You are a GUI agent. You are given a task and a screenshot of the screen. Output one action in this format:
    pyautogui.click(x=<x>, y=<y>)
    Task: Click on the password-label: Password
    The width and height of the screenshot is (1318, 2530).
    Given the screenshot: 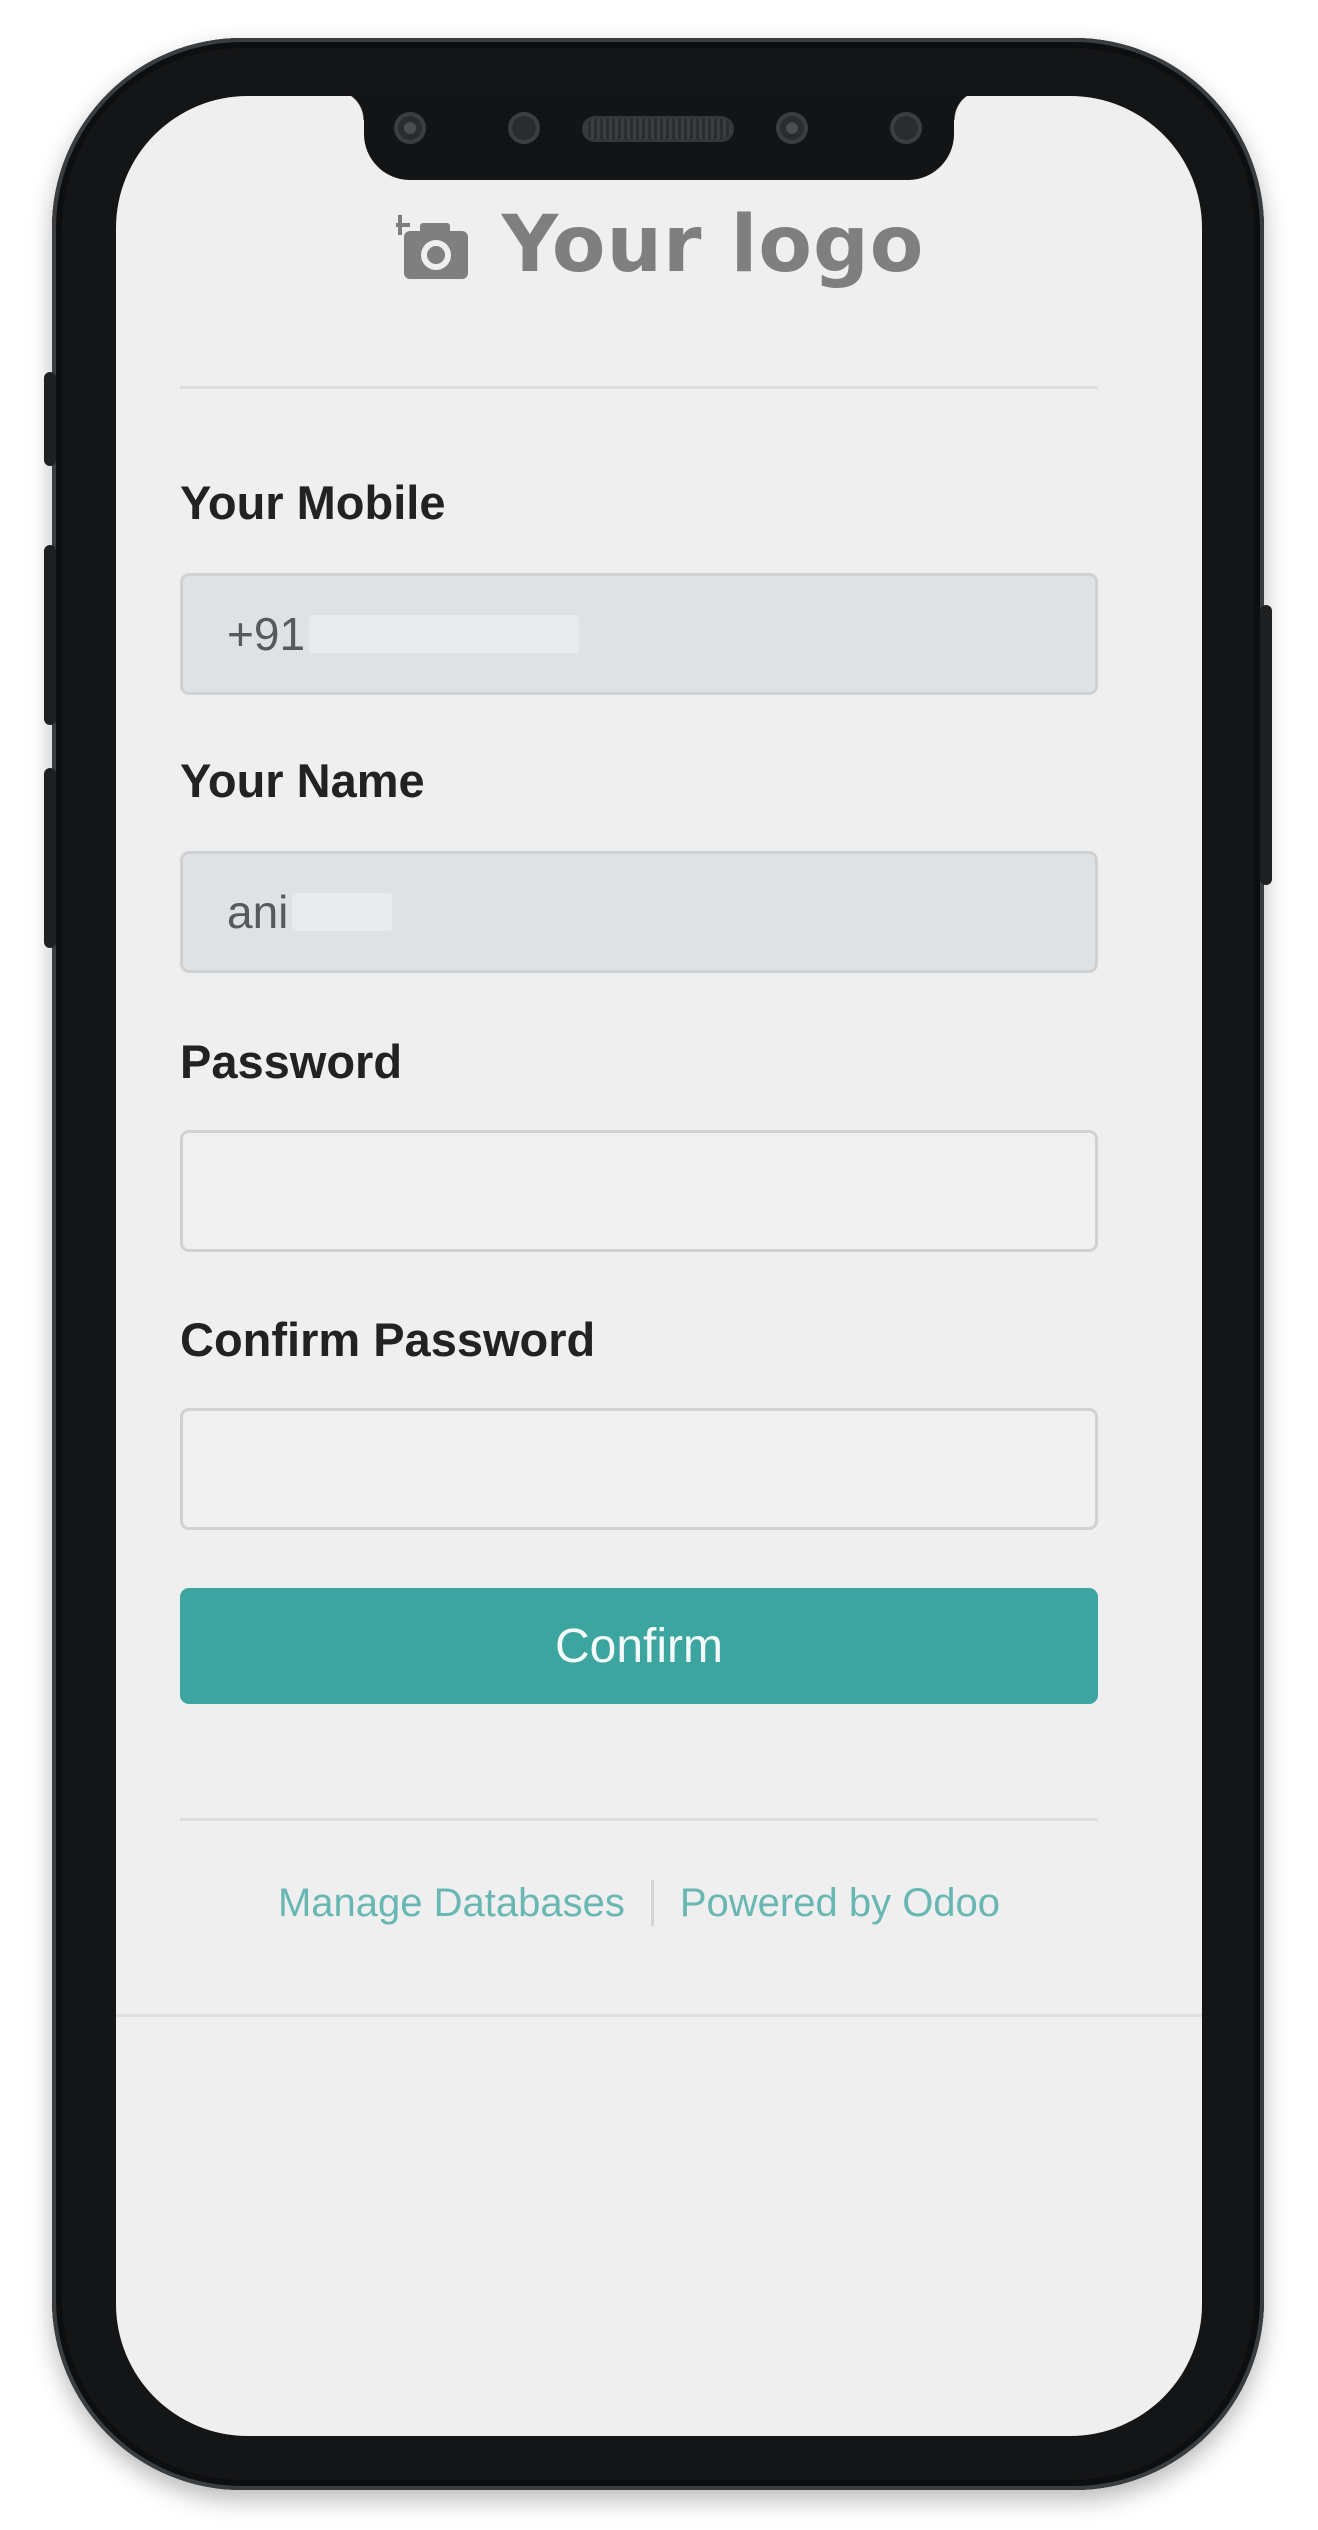 What is the action you would take?
    pyautogui.click(x=291, y=1061)
    